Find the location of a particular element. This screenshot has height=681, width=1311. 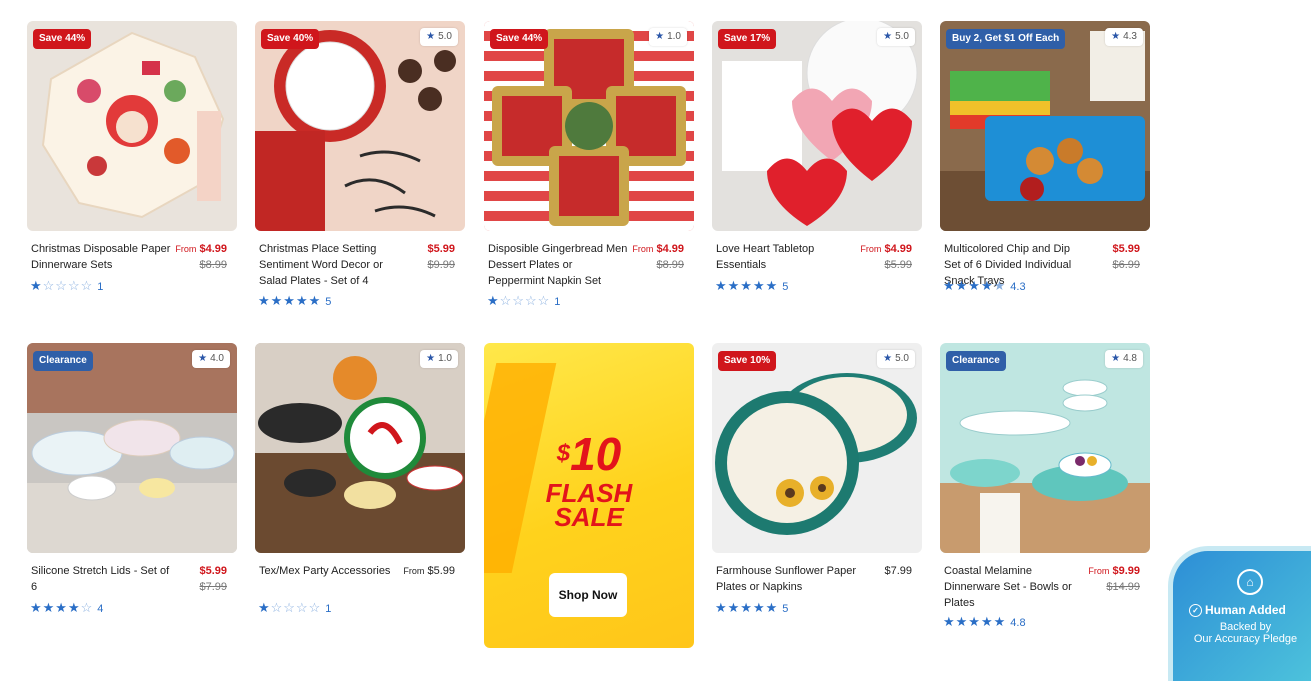

original-price: $6.99 is located at coordinates (1126, 265).